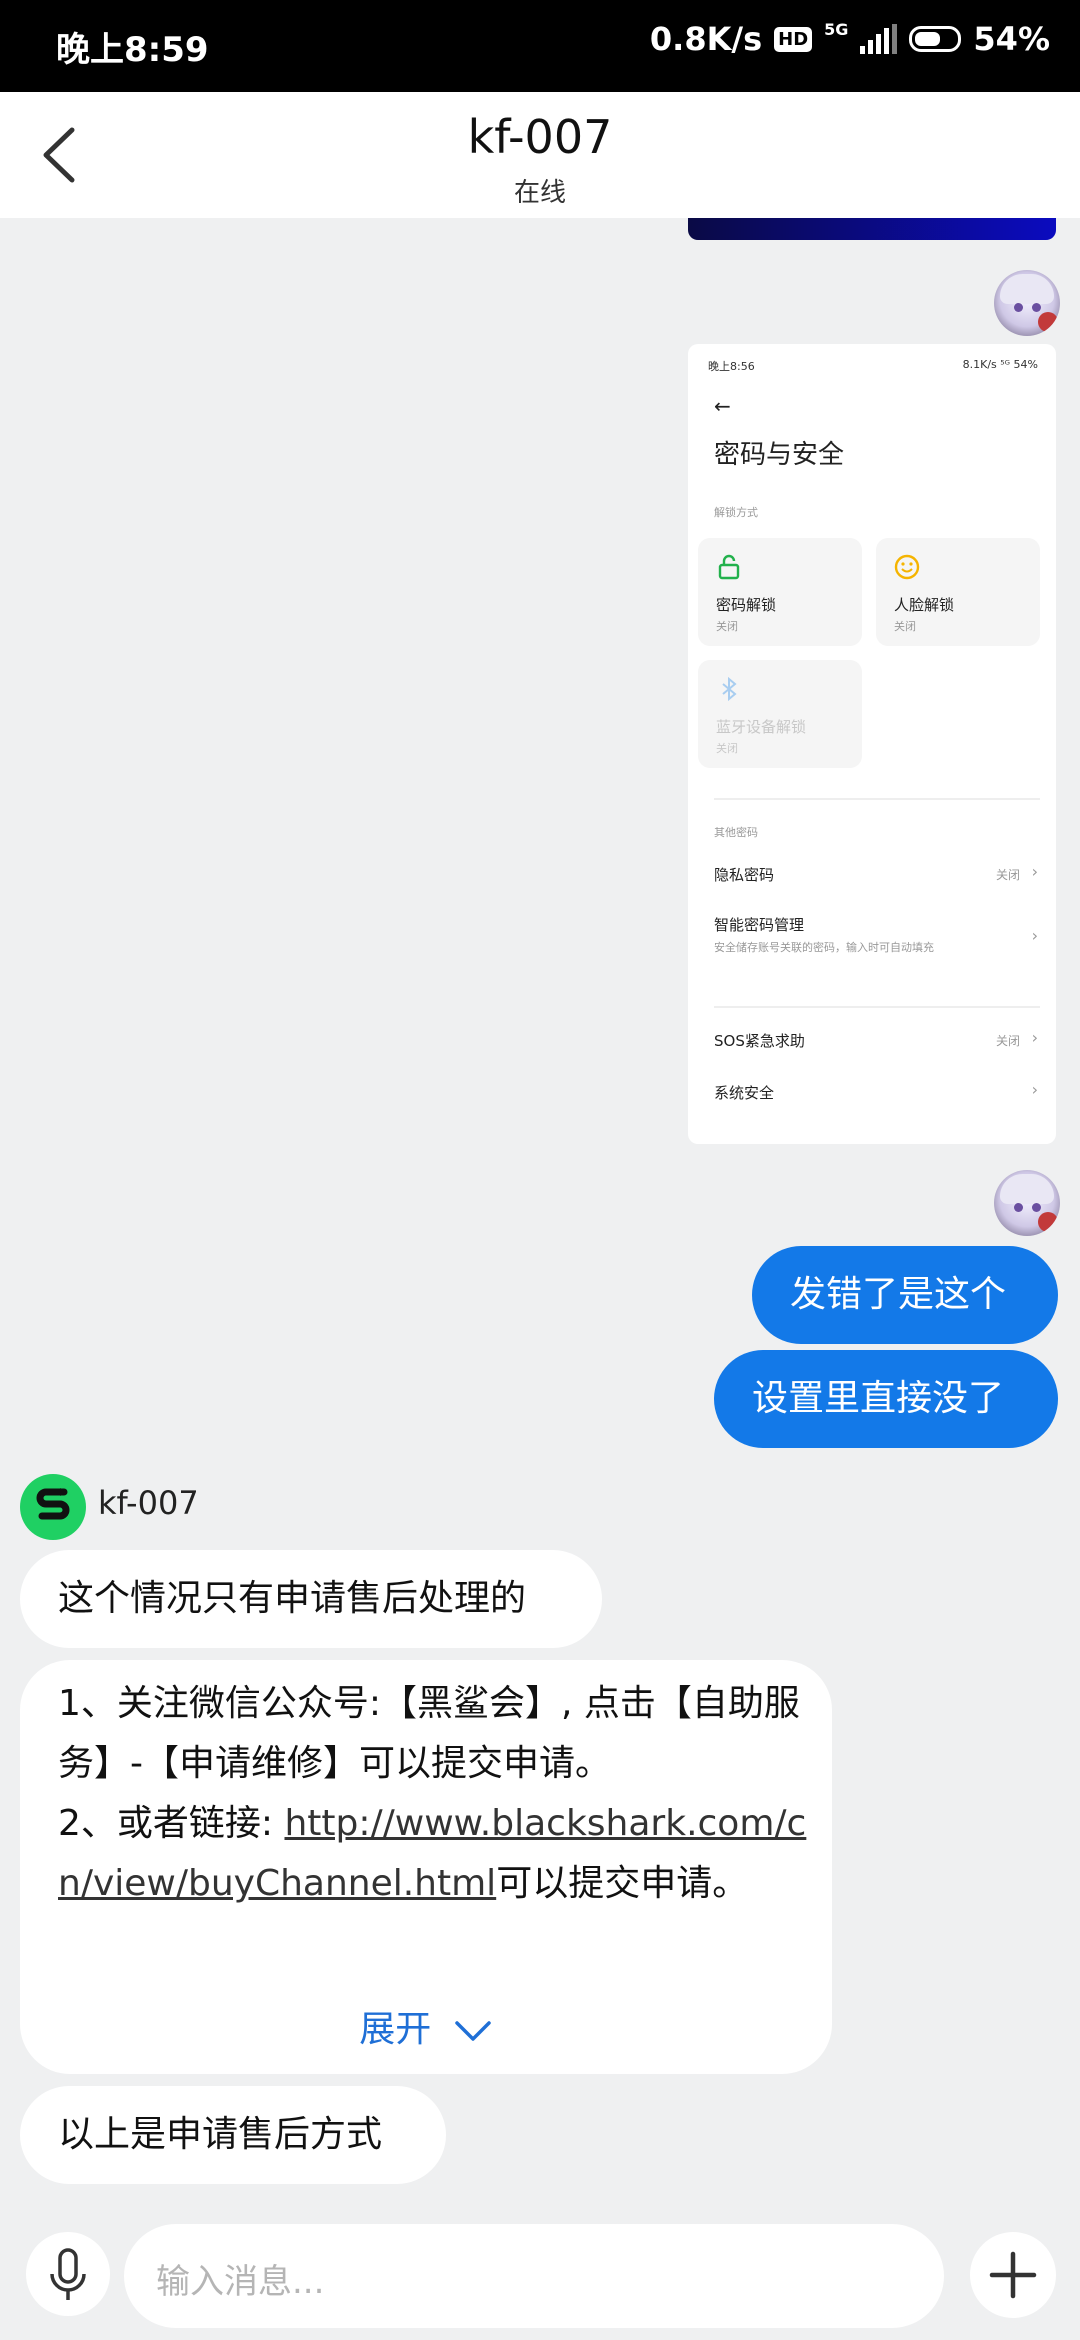  I want to click on bluetooth-icon, so click(729, 689).